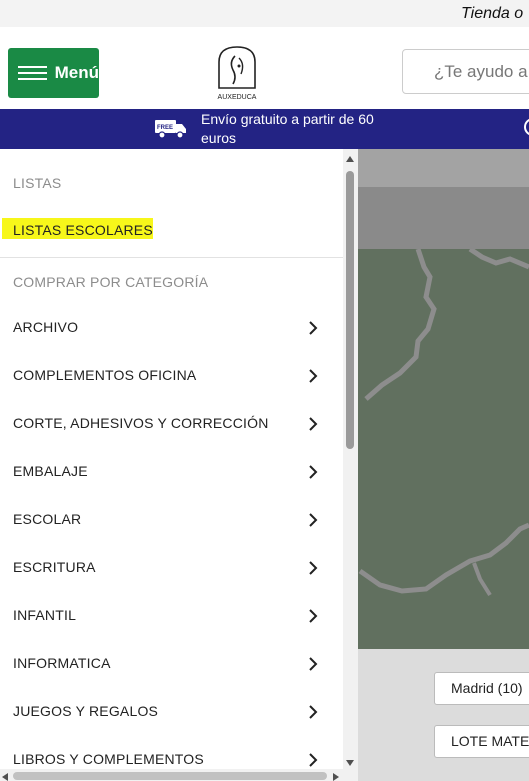 This screenshot has height=781, width=529. Describe the element at coordinates (47, 519) in the screenshot. I see `category-item-label: ESCOLAR` at that location.